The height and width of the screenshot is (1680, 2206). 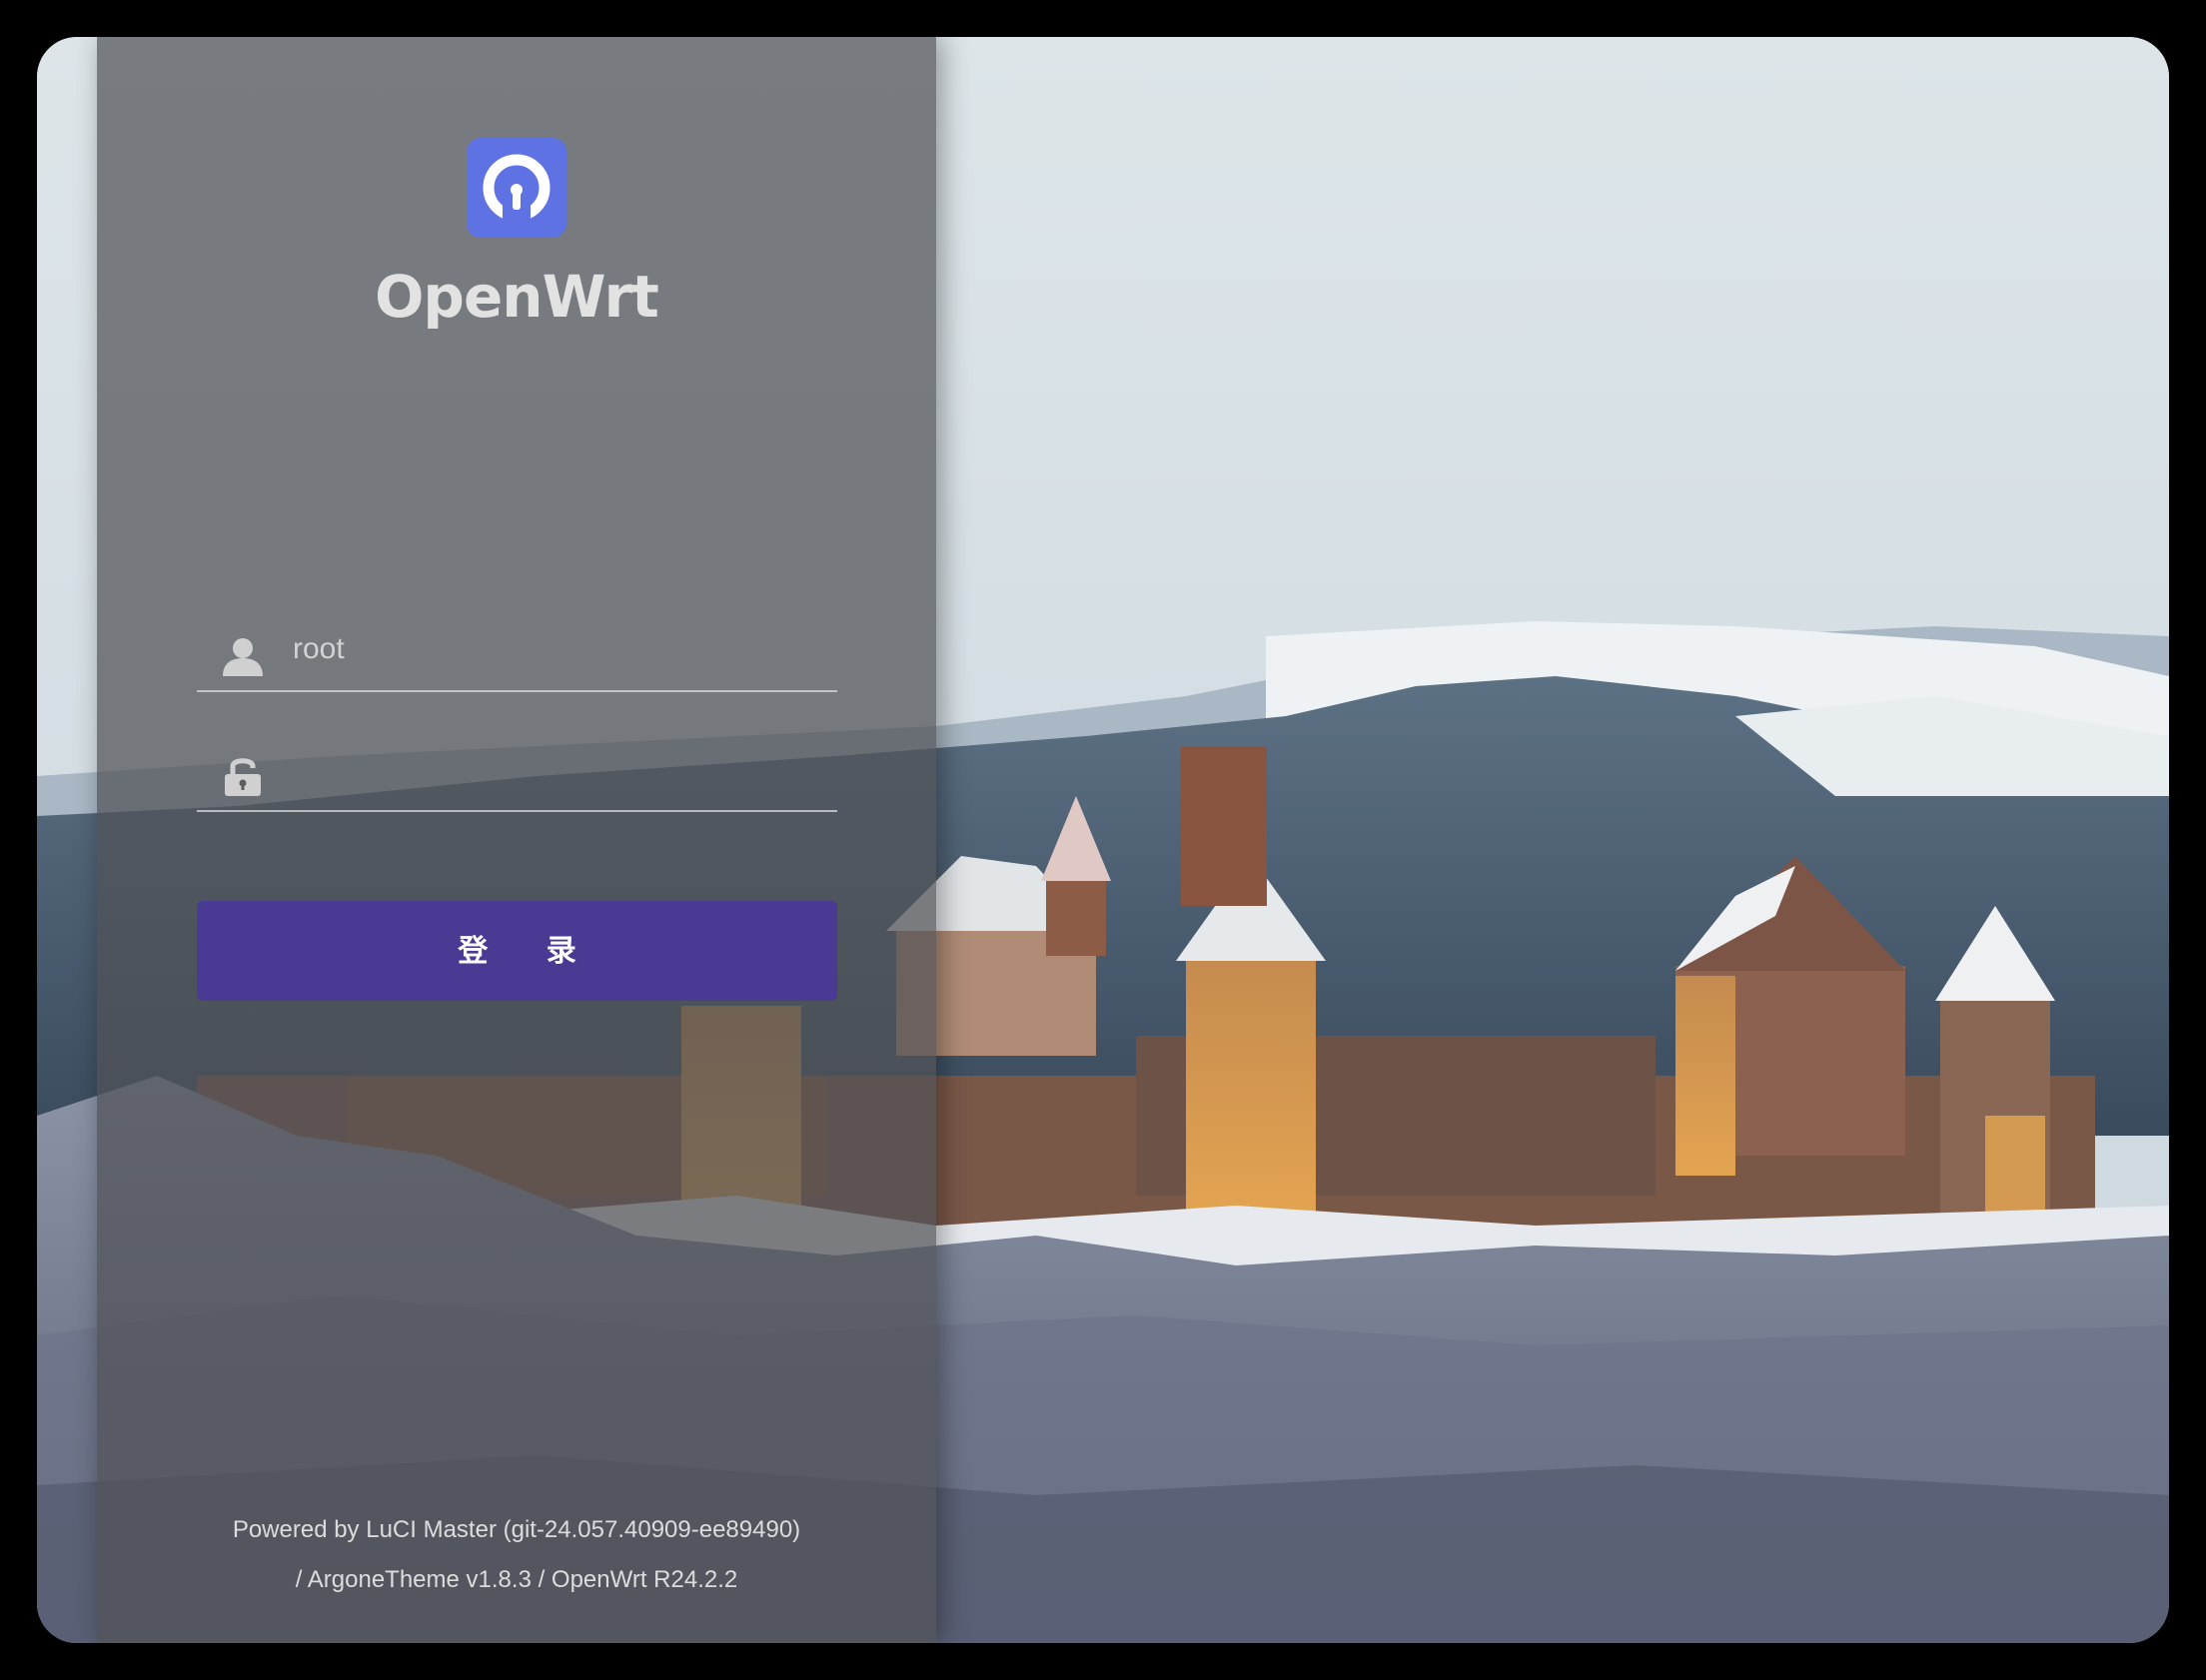 What do you see at coordinates (554, 775) in the screenshot?
I see `password-input` at bounding box center [554, 775].